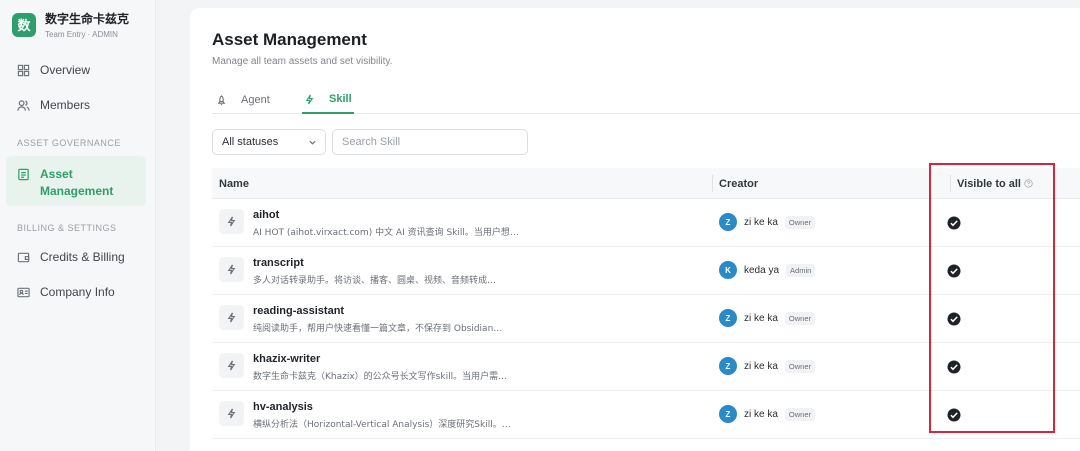  What do you see at coordinates (65, 70) in the screenshot?
I see `sidebar-item-label: Overview` at bounding box center [65, 70].